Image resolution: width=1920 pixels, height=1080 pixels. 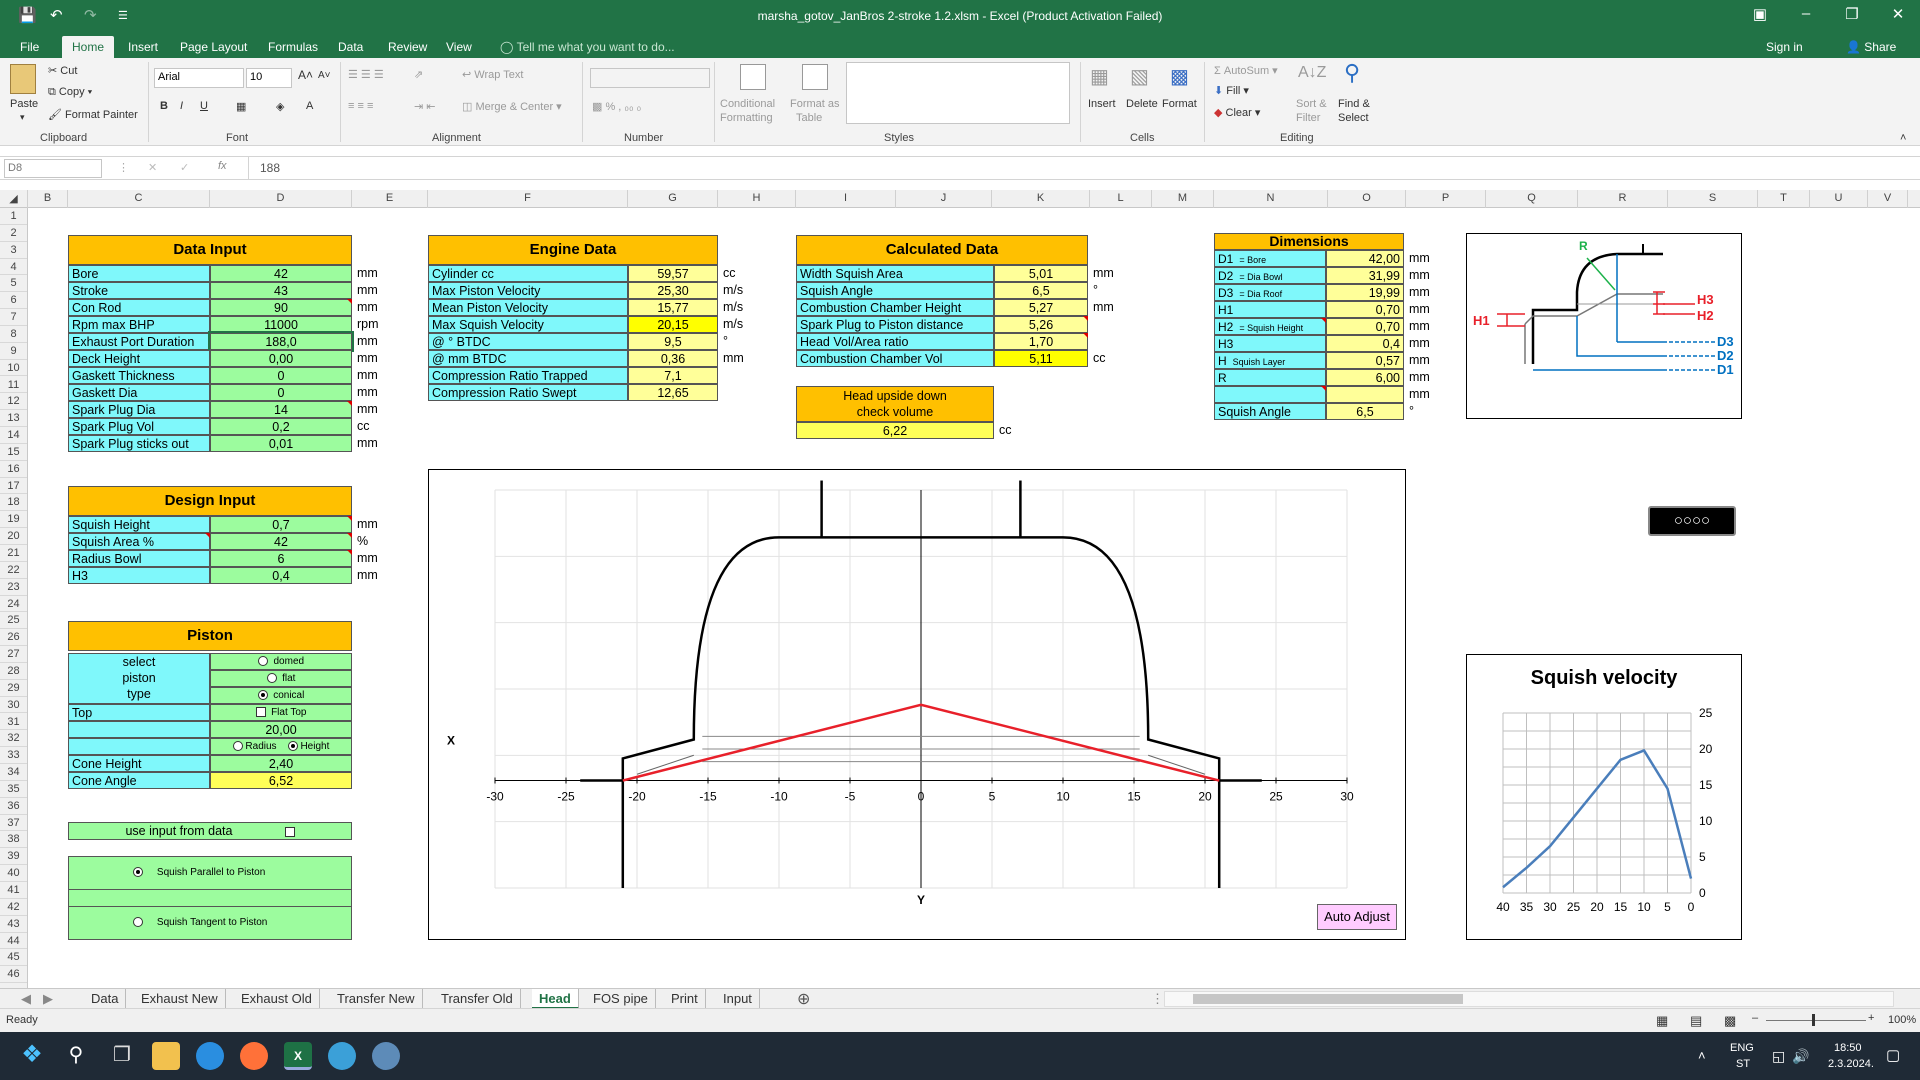 I want to click on row-header: 45, so click(x=13, y=958).